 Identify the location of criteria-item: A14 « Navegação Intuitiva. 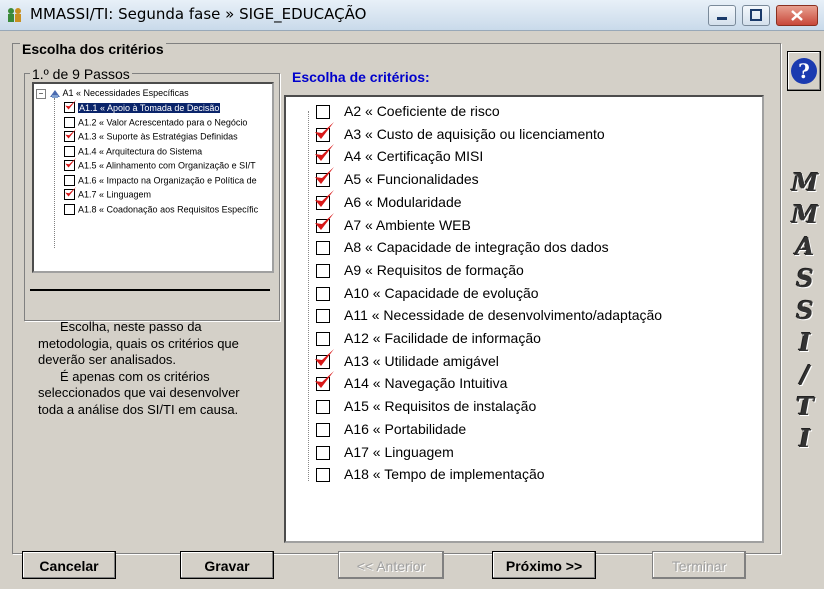
(521, 383).